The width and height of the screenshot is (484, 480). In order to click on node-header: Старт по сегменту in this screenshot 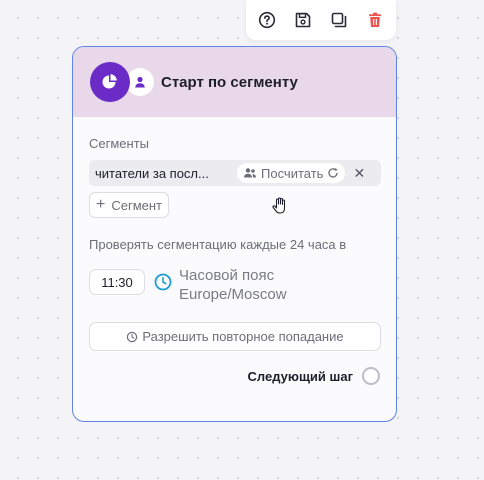, I will do `click(234, 82)`.